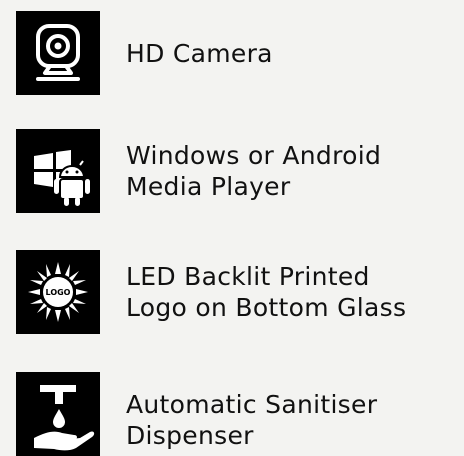 This screenshot has width=464, height=456. Describe the element at coordinates (58, 414) in the screenshot. I see `hand-sanitiser-icon` at that location.